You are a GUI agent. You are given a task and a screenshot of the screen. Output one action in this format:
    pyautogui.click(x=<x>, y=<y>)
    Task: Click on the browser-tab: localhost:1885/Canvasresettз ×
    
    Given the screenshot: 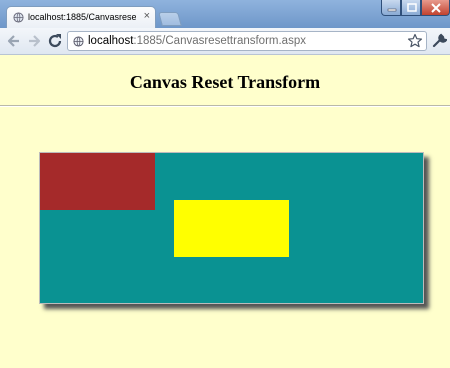 What is the action you would take?
    pyautogui.click(x=81, y=18)
    